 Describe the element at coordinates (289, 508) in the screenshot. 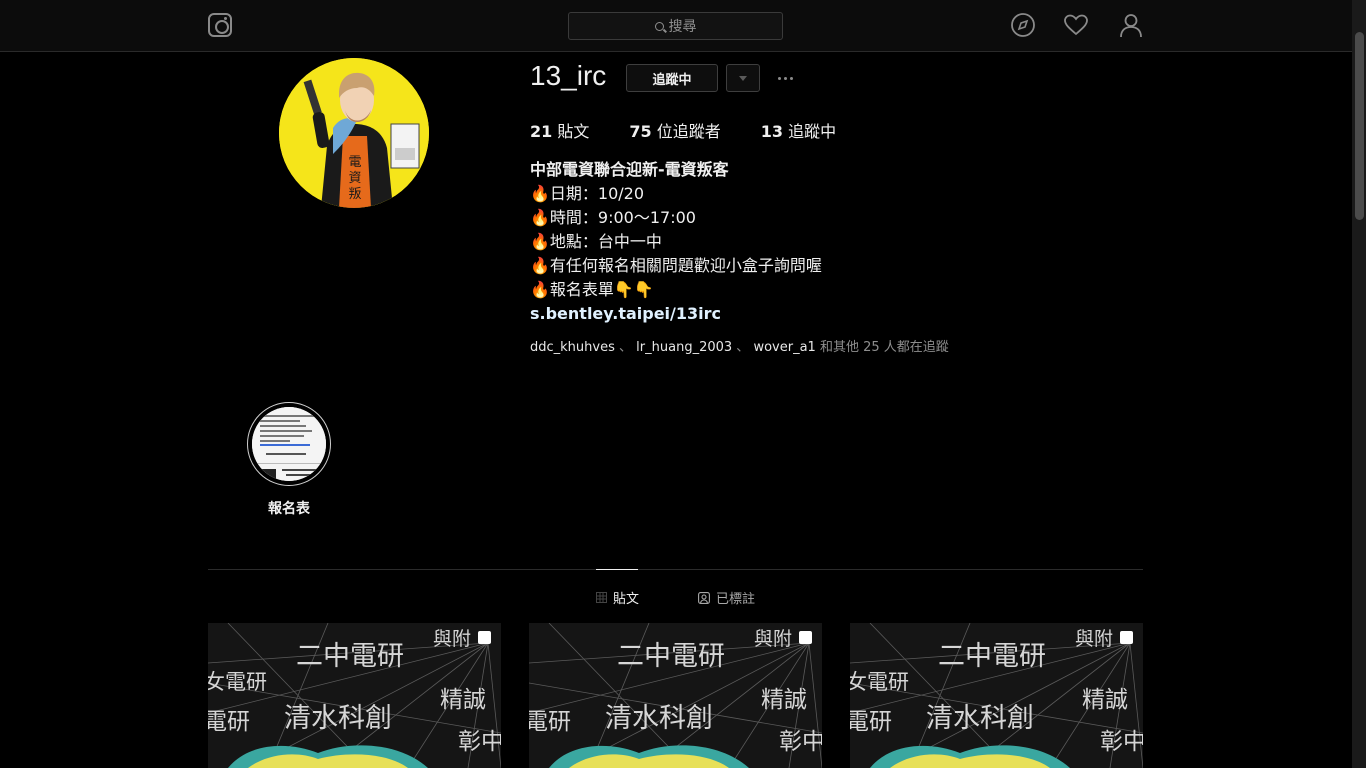

I see `highlight-label: 報名表` at that location.